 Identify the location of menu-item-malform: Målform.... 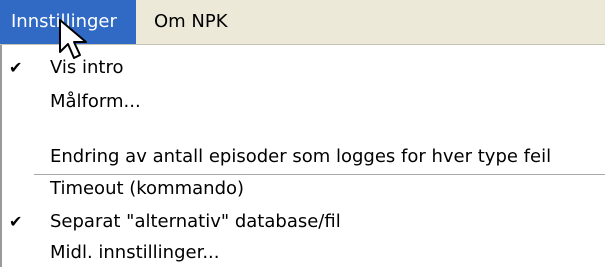
(303, 102).